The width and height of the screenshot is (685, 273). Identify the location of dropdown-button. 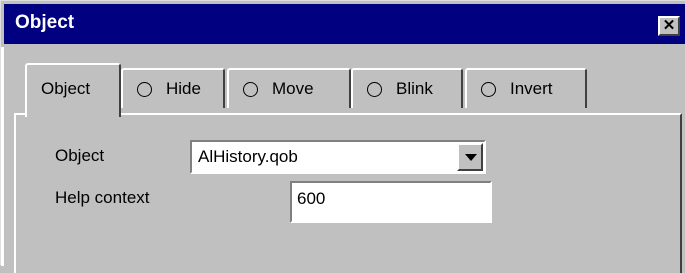
(470, 157).